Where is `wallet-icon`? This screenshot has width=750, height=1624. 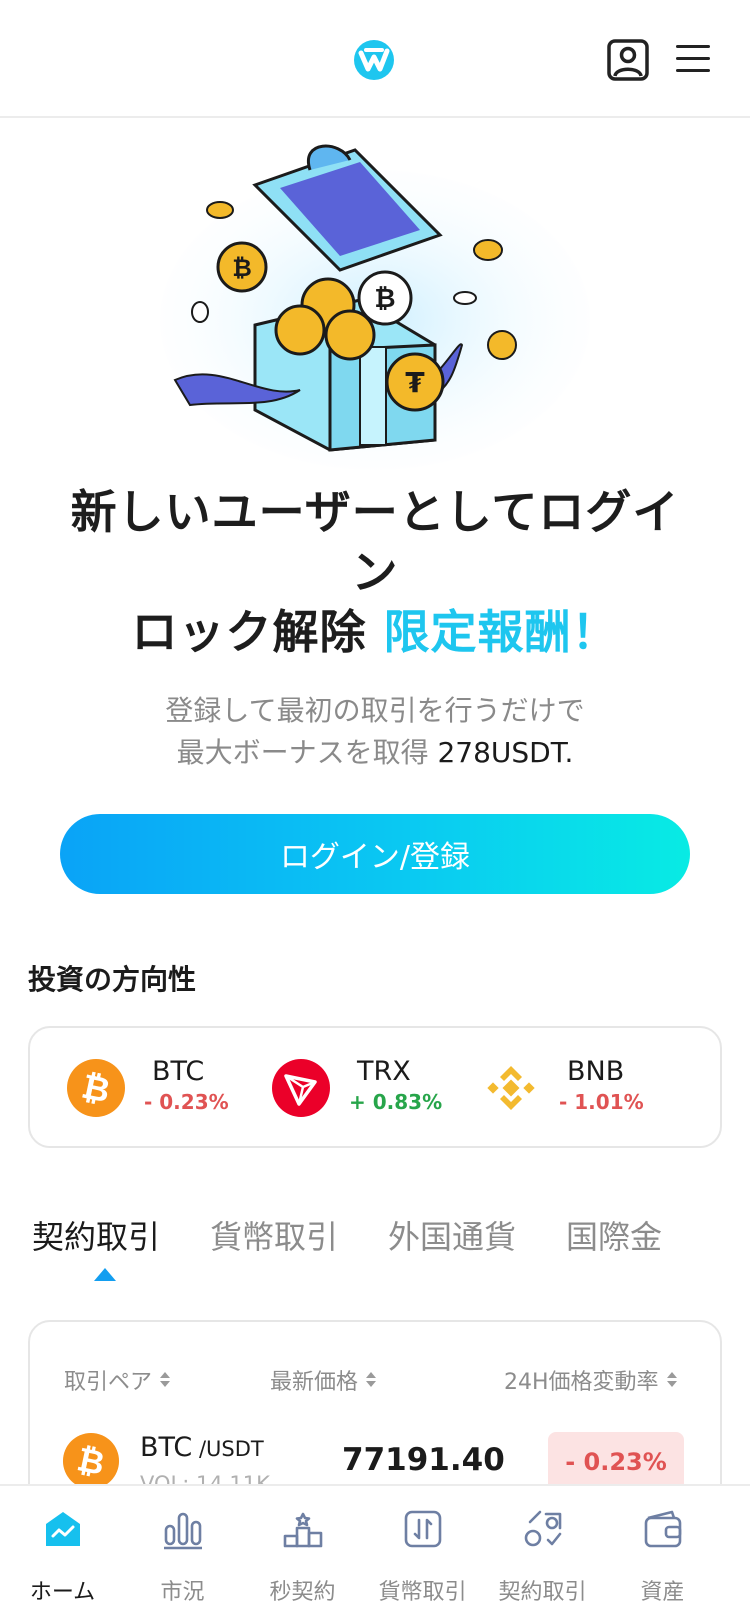
wallet-icon is located at coordinates (663, 1529).